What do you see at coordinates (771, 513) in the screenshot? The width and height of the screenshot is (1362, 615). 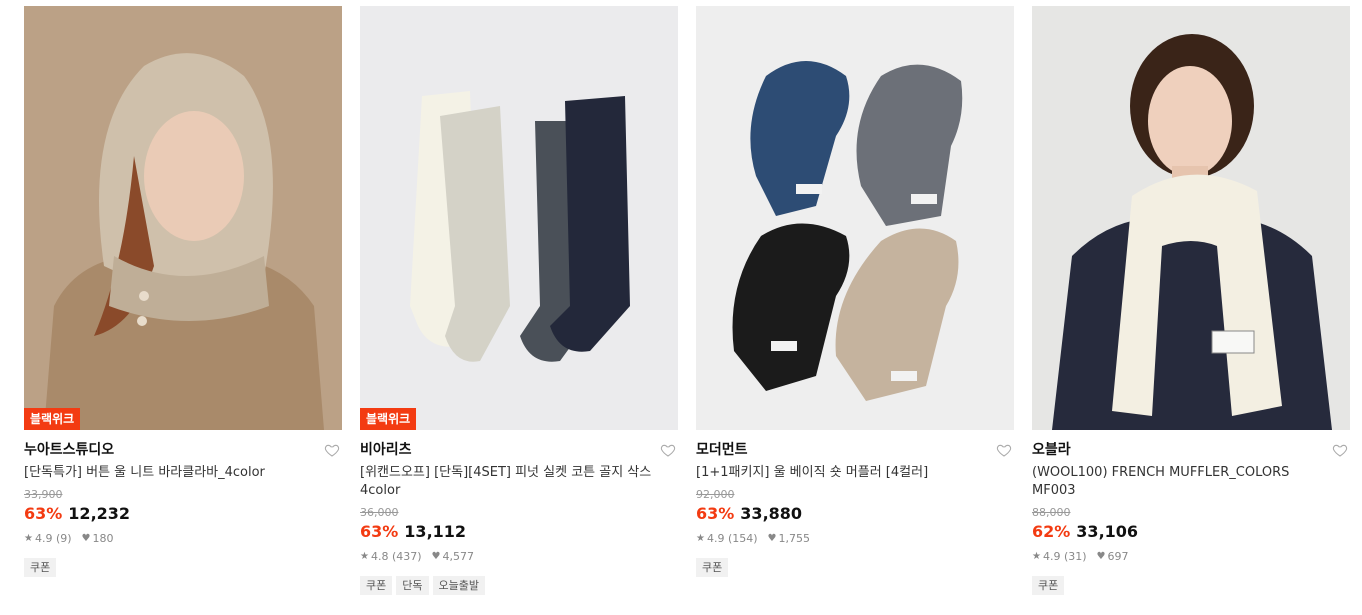 I see `sale-price: 33,880` at bounding box center [771, 513].